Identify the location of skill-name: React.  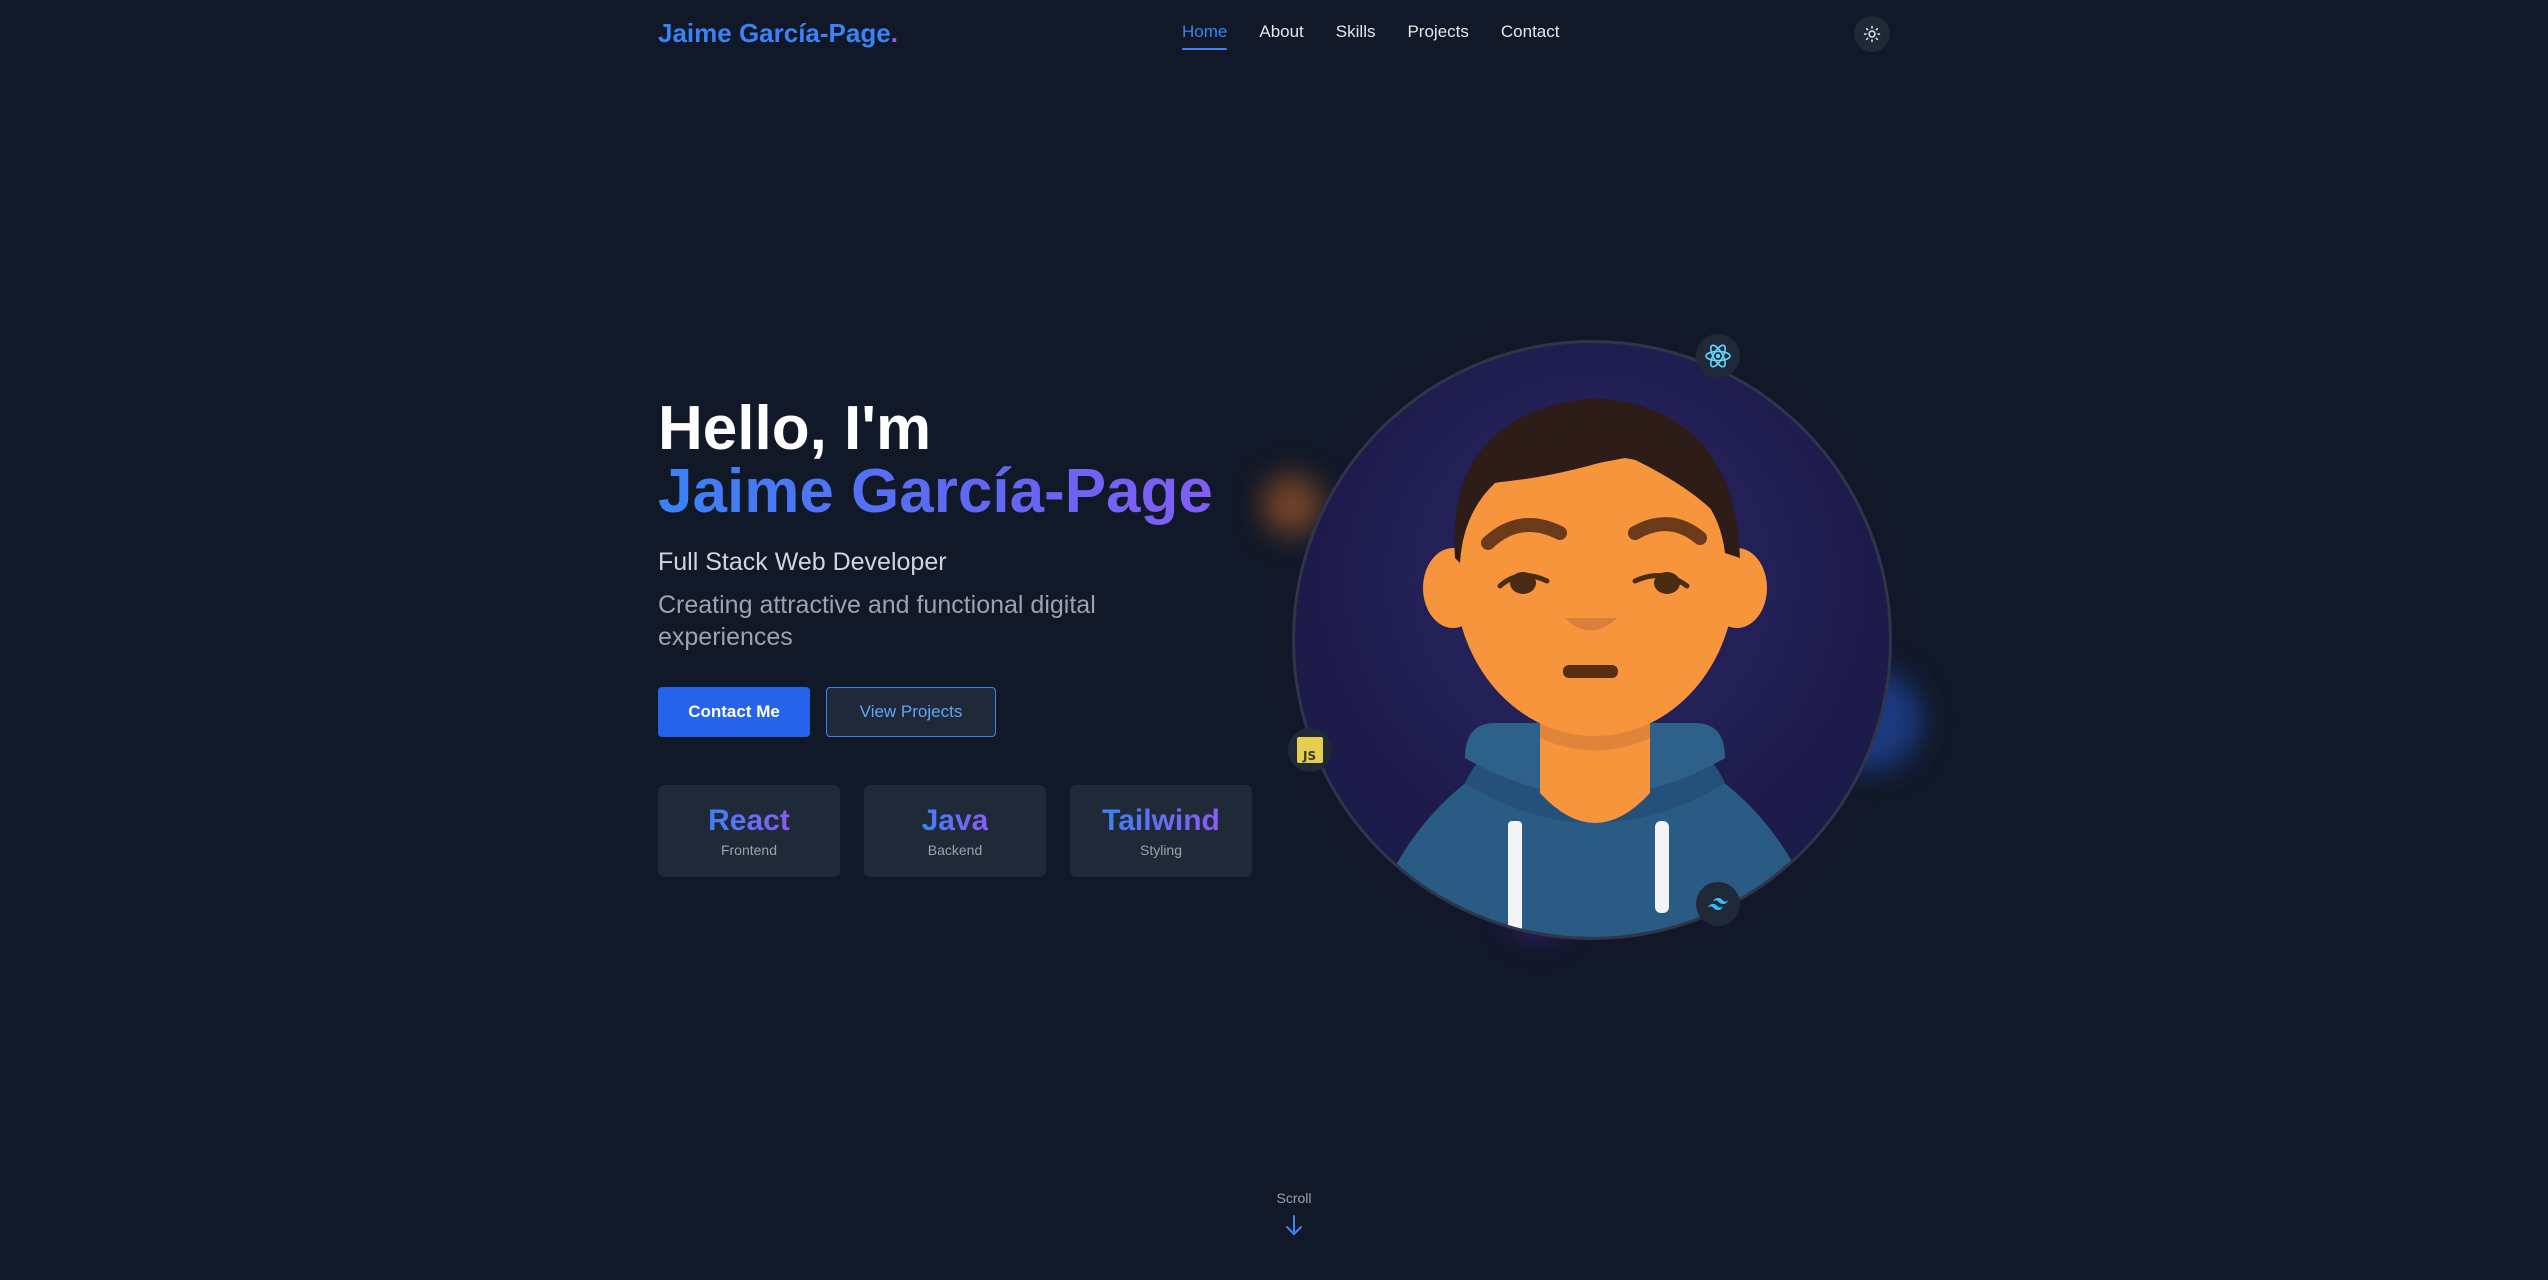
(749, 820).